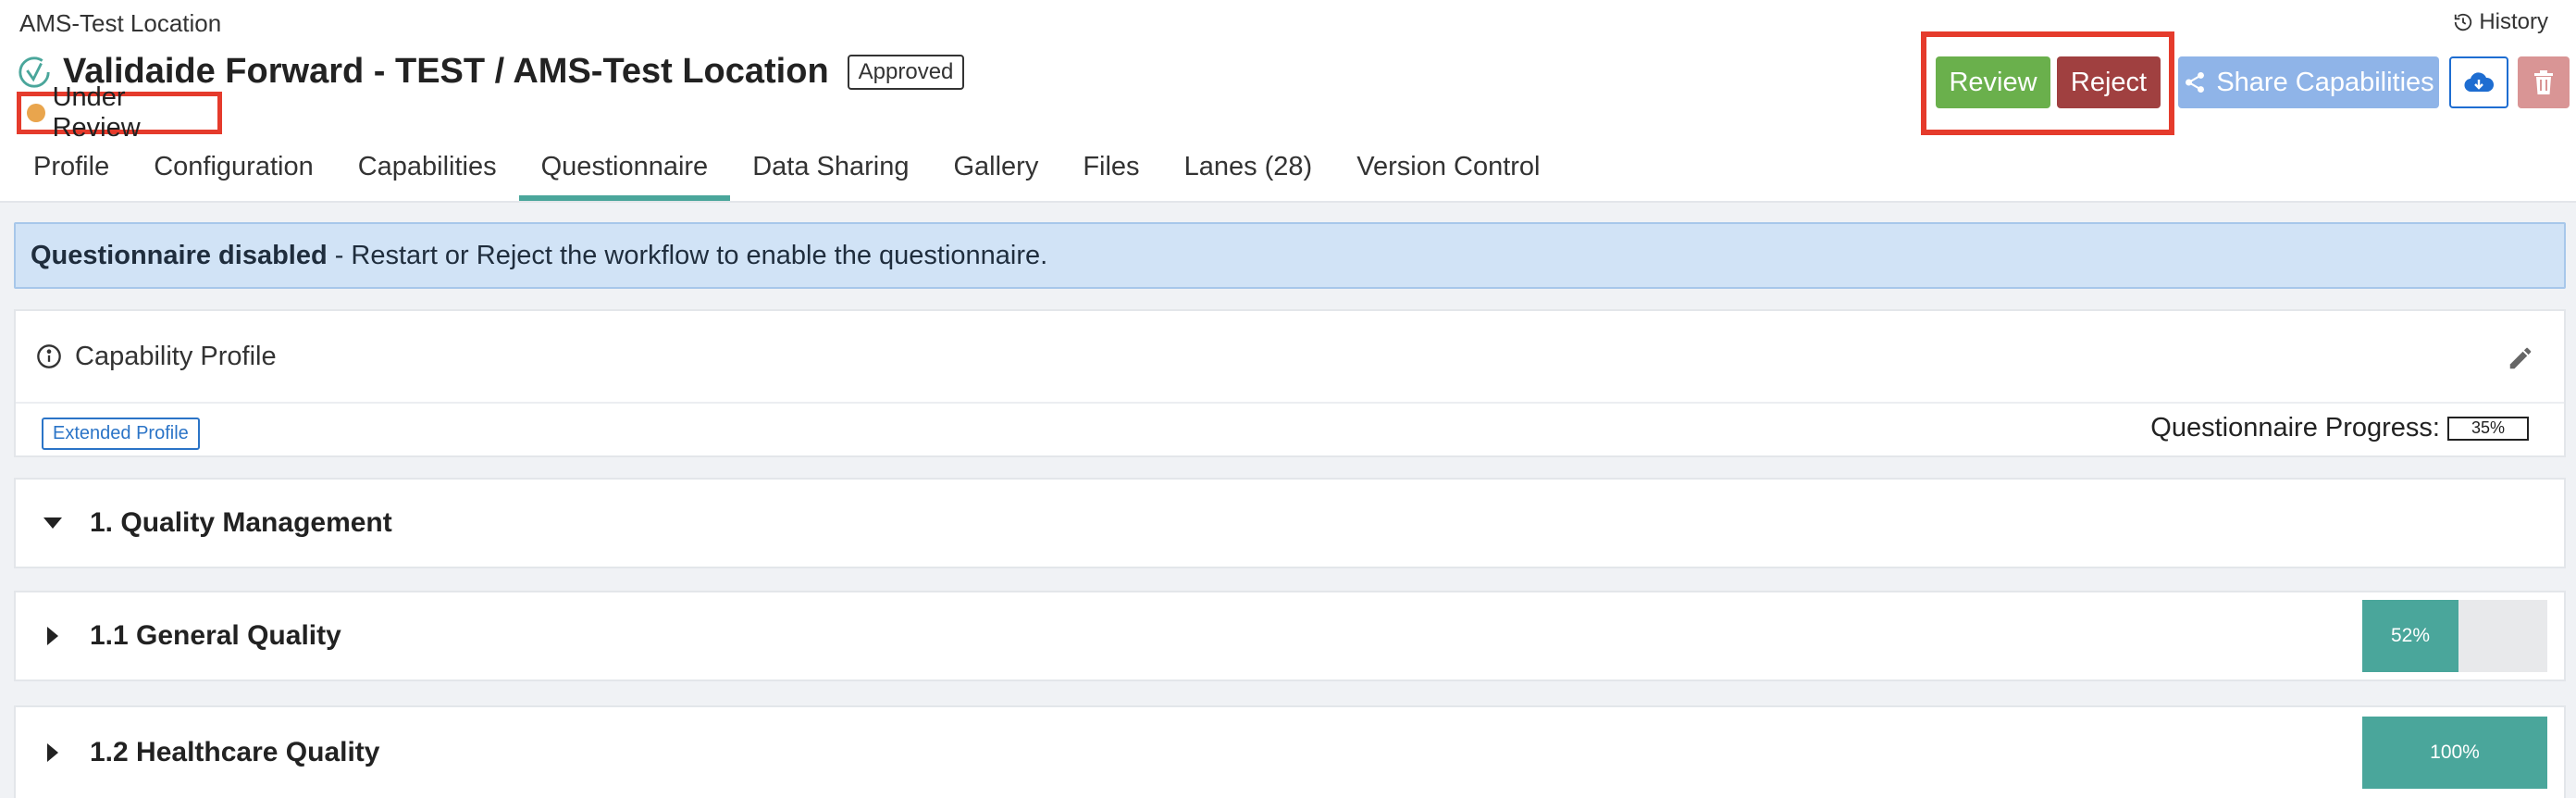  What do you see at coordinates (2488, 428) in the screenshot?
I see `progress-value: 35%` at bounding box center [2488, 428].